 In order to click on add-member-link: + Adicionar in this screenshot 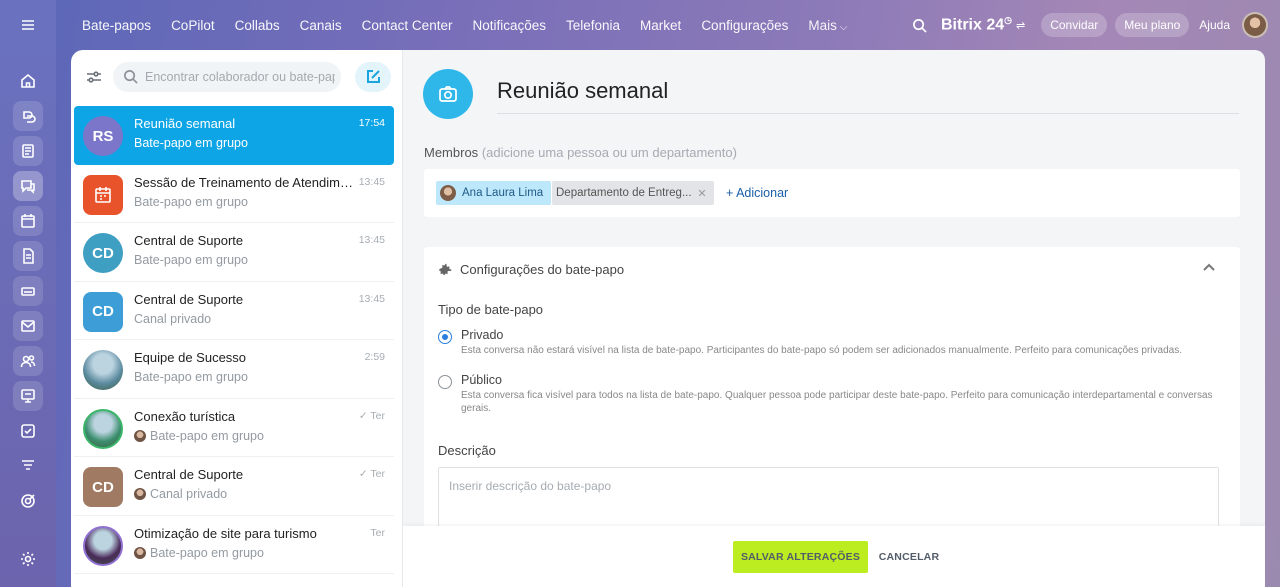, I will do `click(757, 193)`.